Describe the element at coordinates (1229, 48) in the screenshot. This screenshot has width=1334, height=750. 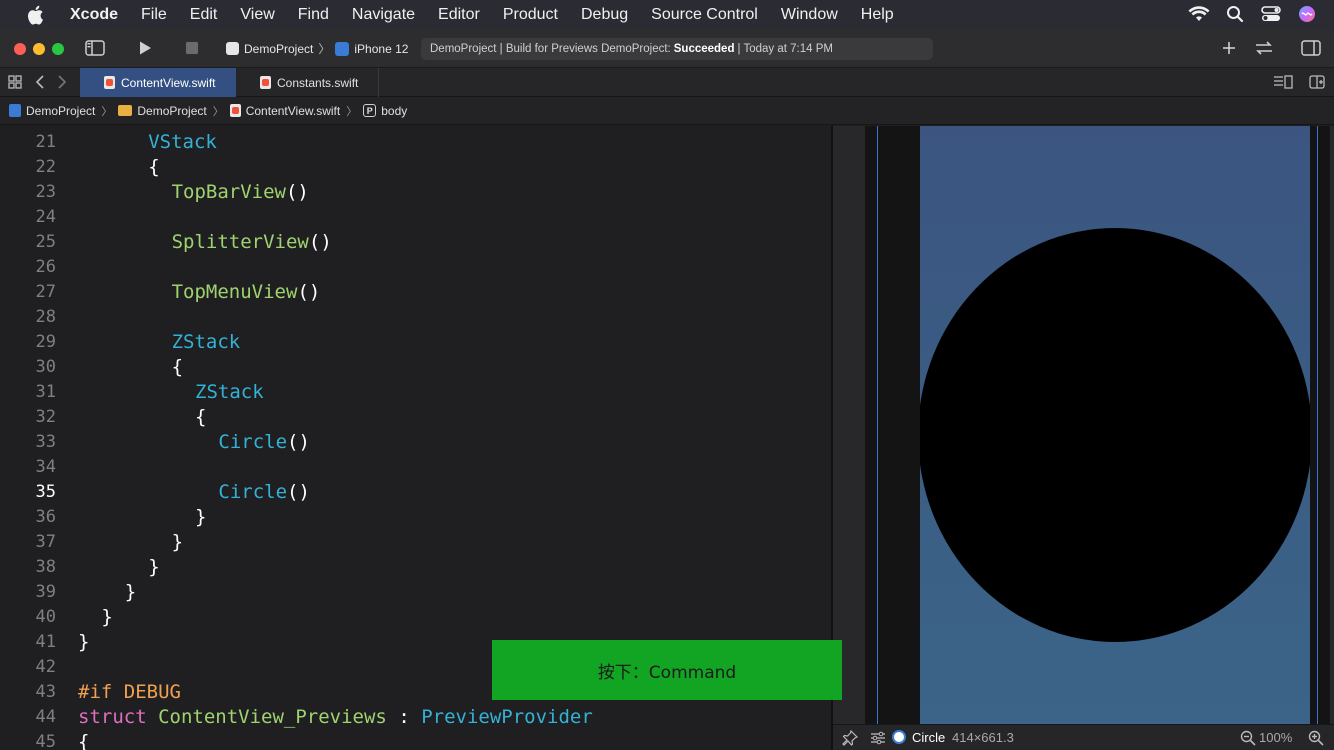
I see `add-library-icon` at that location.